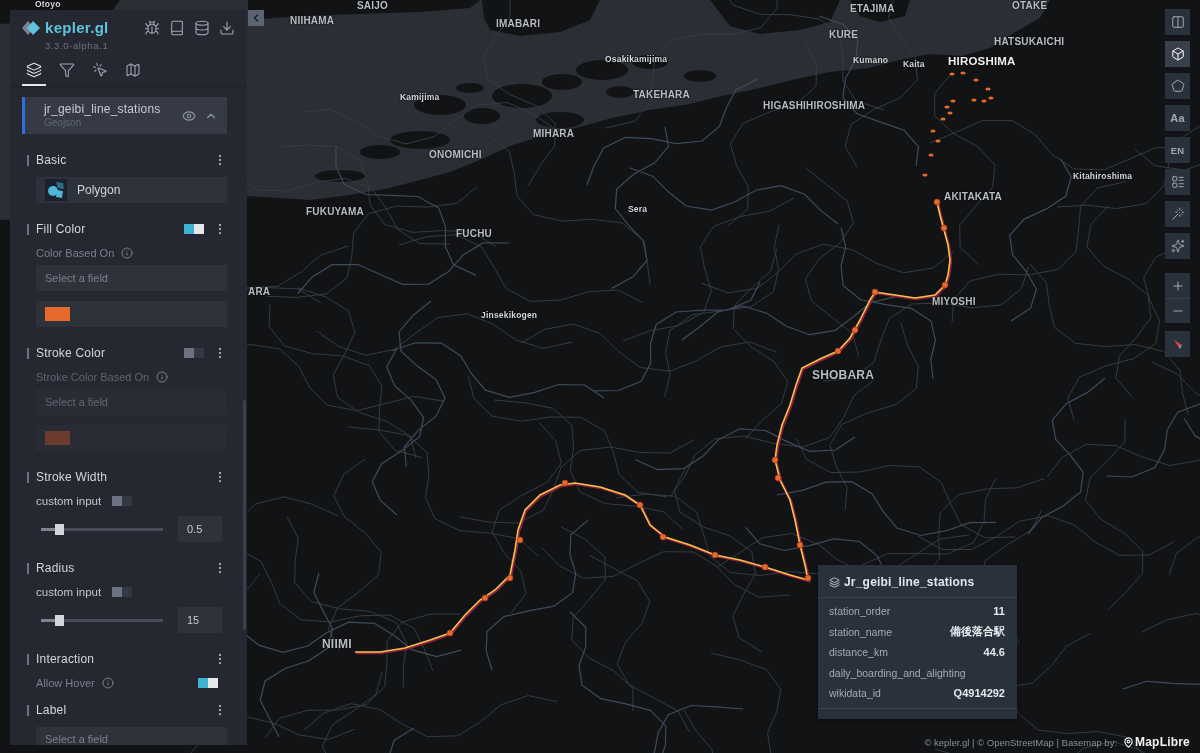 This screenshot has width=1200, height=753. What do you see at coordinates (1029, 42) in the screenshot?
I see `city-label: HATSUKAICHI` at bounding box center [1029, 42].